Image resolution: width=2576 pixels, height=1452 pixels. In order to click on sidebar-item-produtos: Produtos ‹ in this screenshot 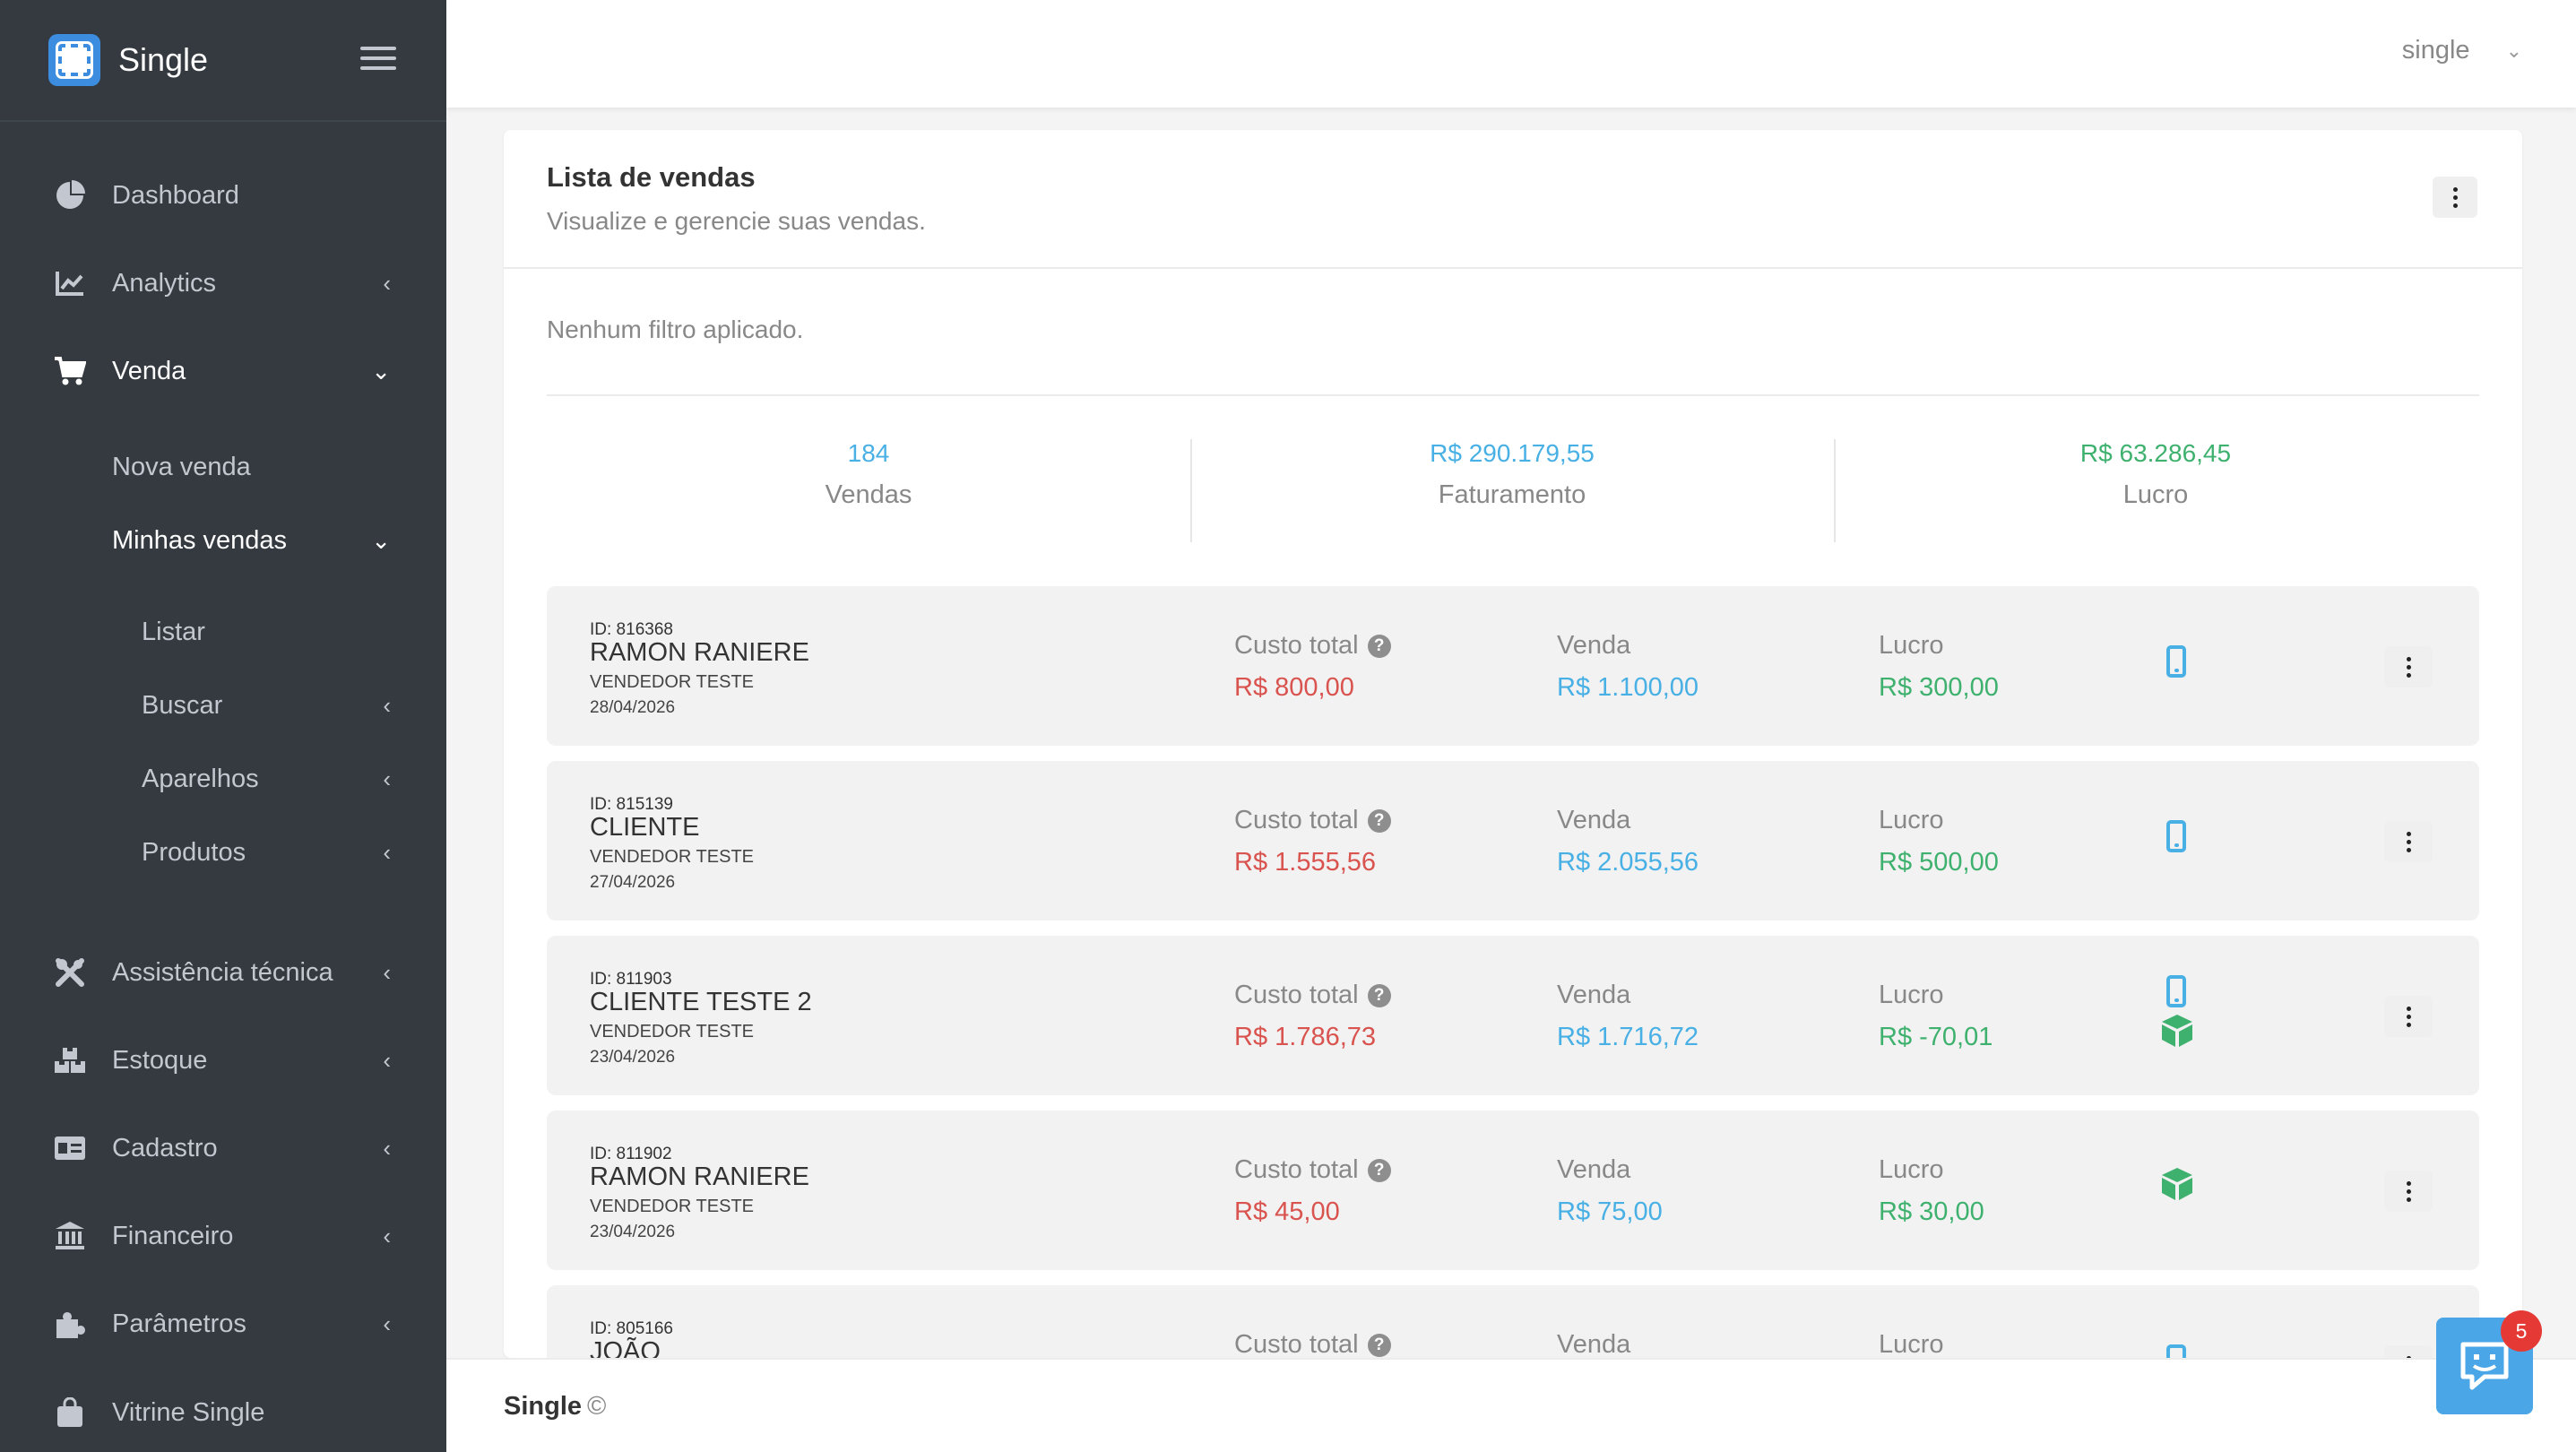, I will do `click(223, 852)`.